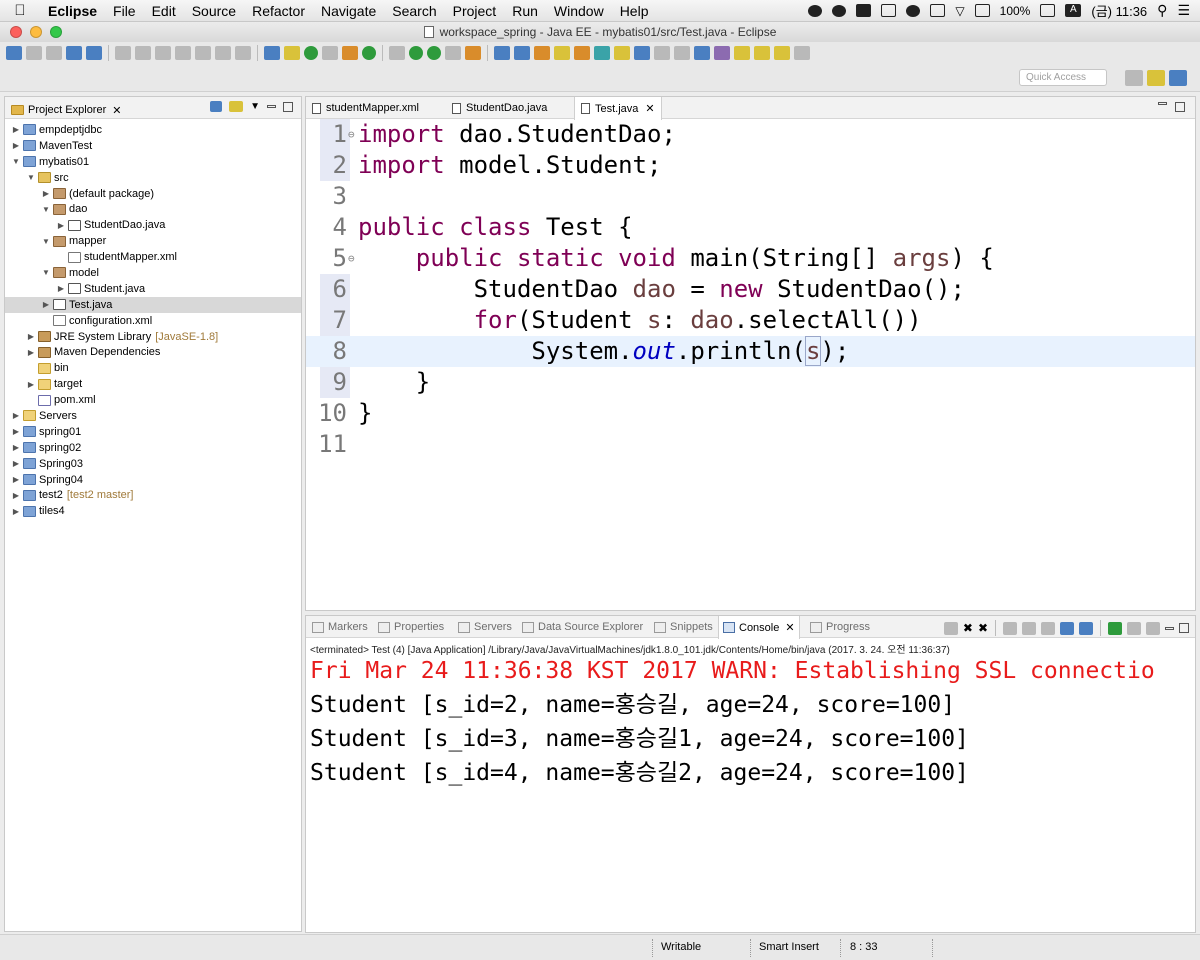  What do you see at coordinates (1153, 628) in the screenshot?
I see `open-console-icon` at bounding box center [1153, 628].